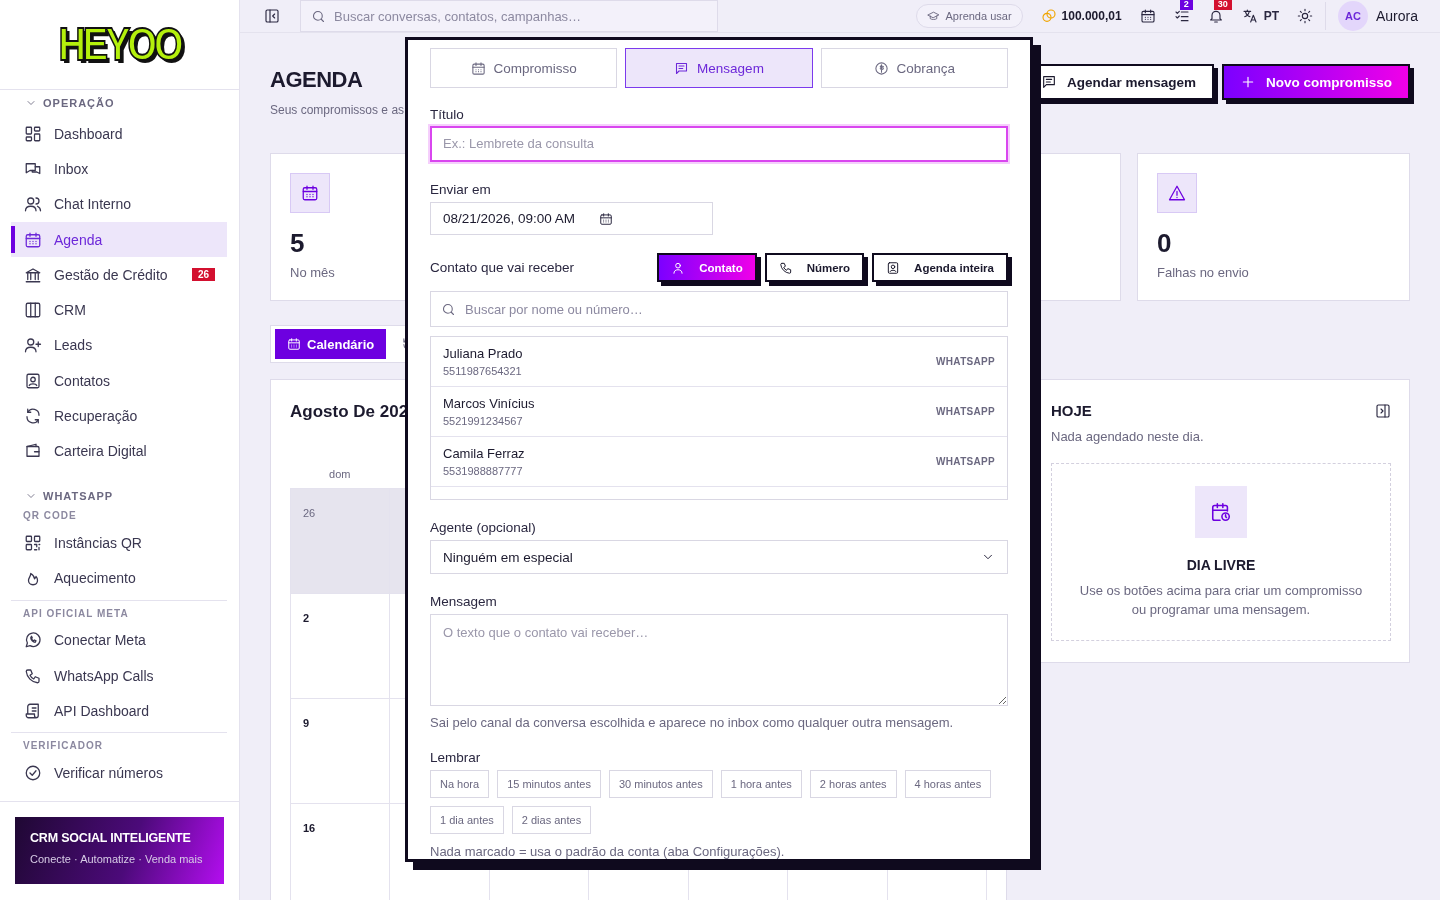 Image resolution: width=1440 pixels, height=900 pixels. What do you see at coordinates (1164, 243) in the screenshot?
I see `stat-value: 0` at bounding box center [1164, 243].